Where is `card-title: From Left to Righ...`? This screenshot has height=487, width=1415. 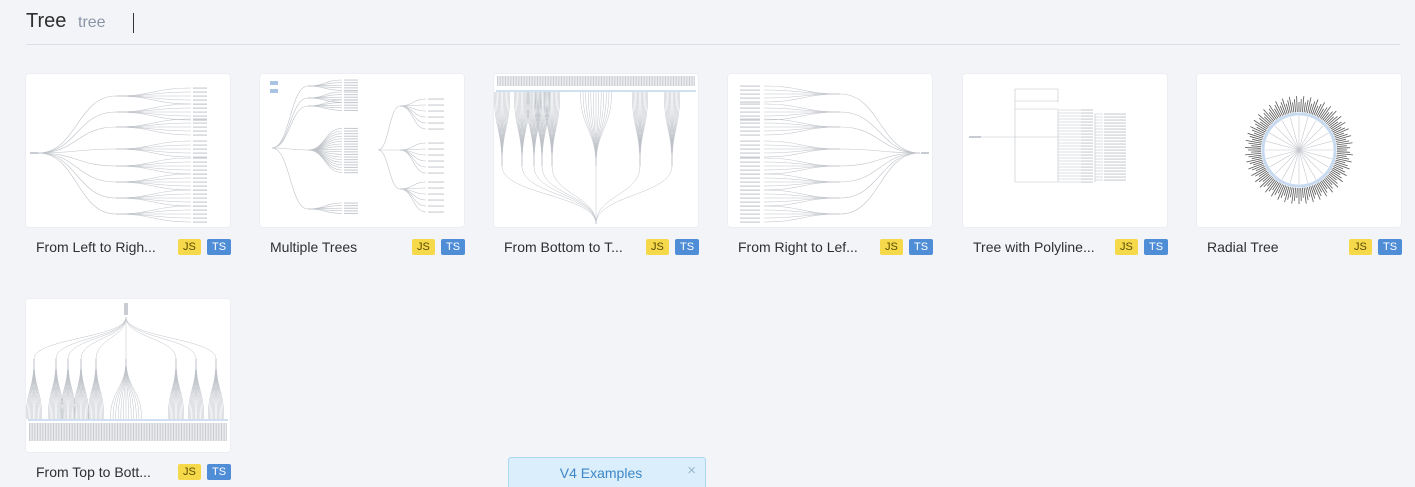 card-title: From Left to Righ... is located at coordinates (106, 247).